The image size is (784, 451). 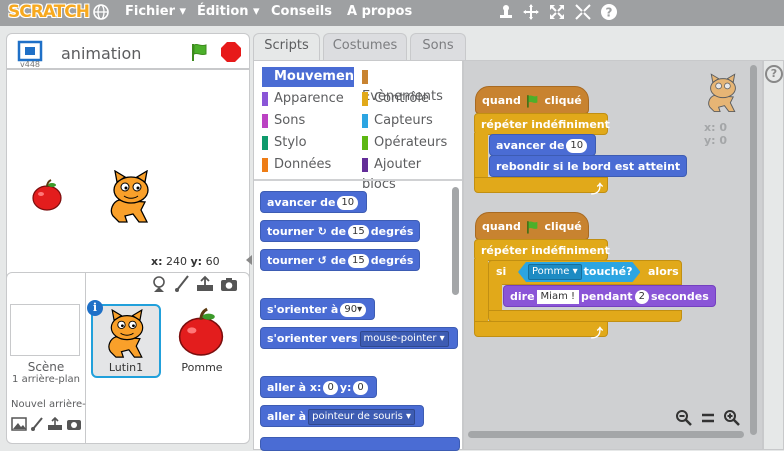 What do you see at coordinates (126, 367) in the screenshot?
I see `sprite-name: Lutin1` at bounding box center [126, 367].